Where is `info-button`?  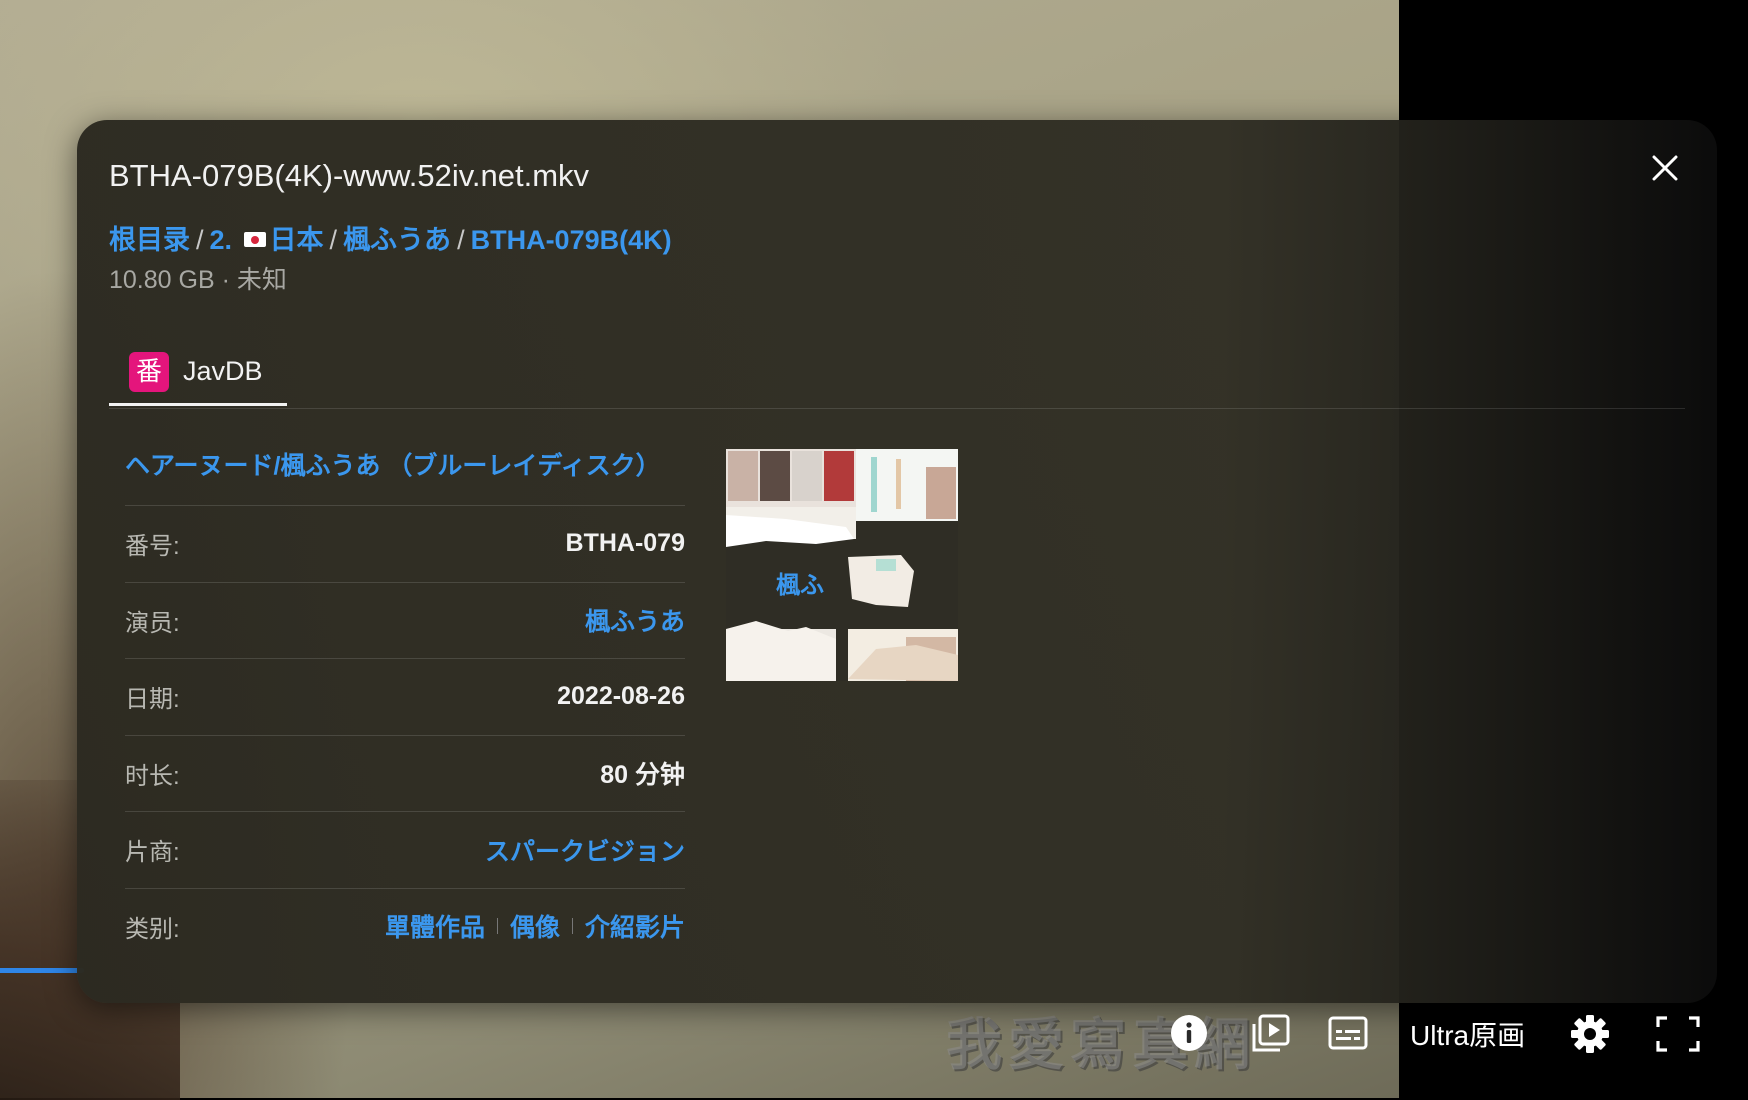 info-button is located at coordinates (1189, 1033).